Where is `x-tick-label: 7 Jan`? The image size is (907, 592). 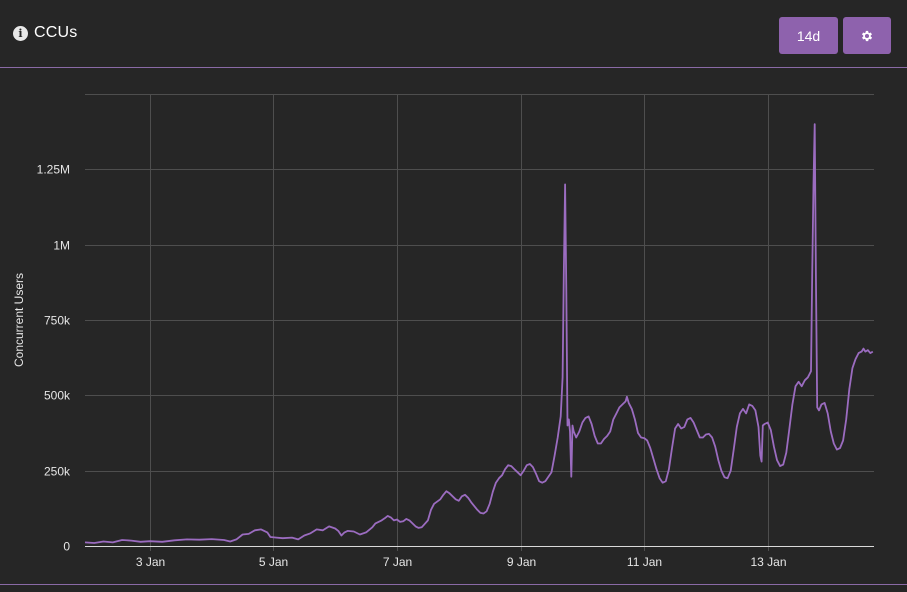
x-tick-label: 7 Jan is located at coordinates (397, 562).